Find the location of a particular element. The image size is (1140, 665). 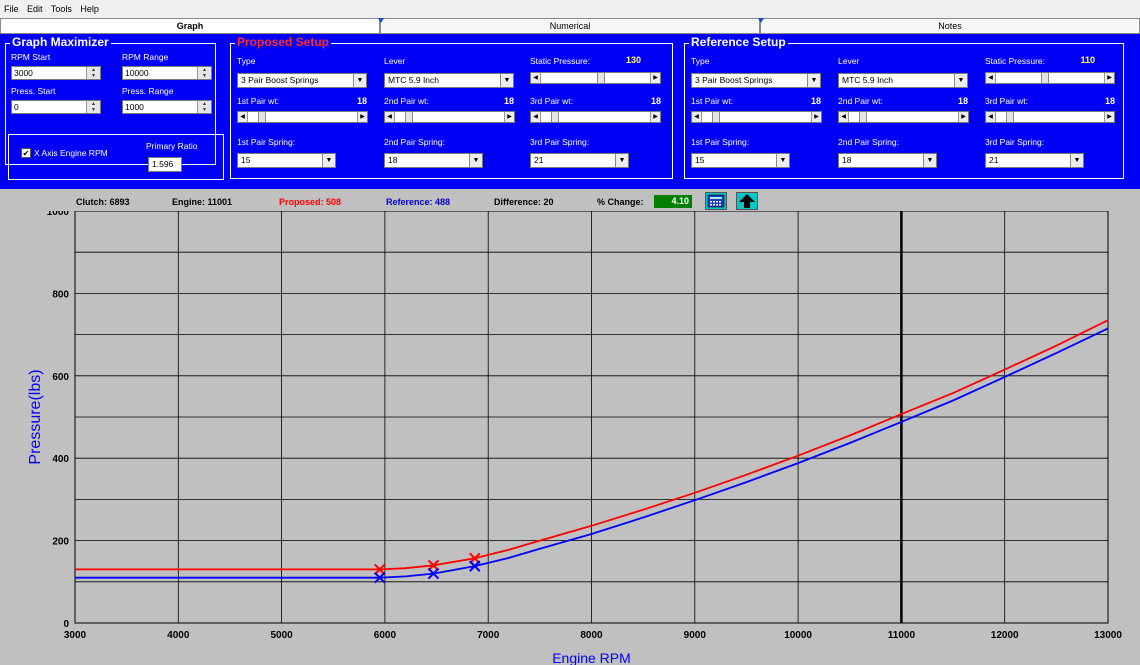

proposed-spring2-select: 18 ▼ is located at coordinates (433, 160).